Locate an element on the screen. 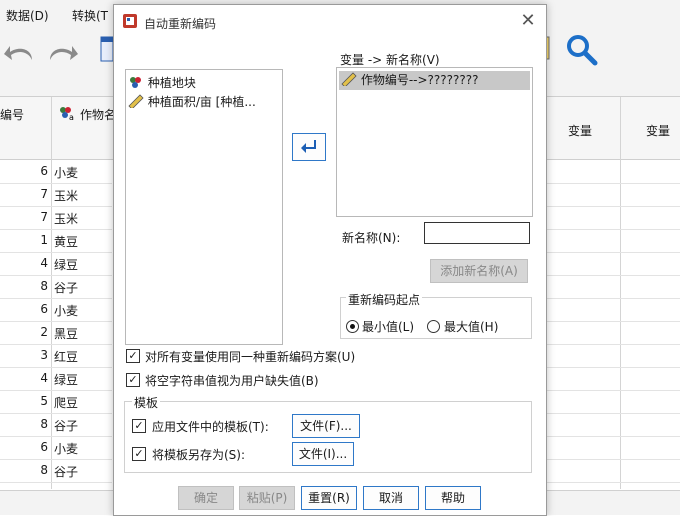 This screenshot has height=516, width=680. arrow-left-icon is located at coordinates (308, 146).